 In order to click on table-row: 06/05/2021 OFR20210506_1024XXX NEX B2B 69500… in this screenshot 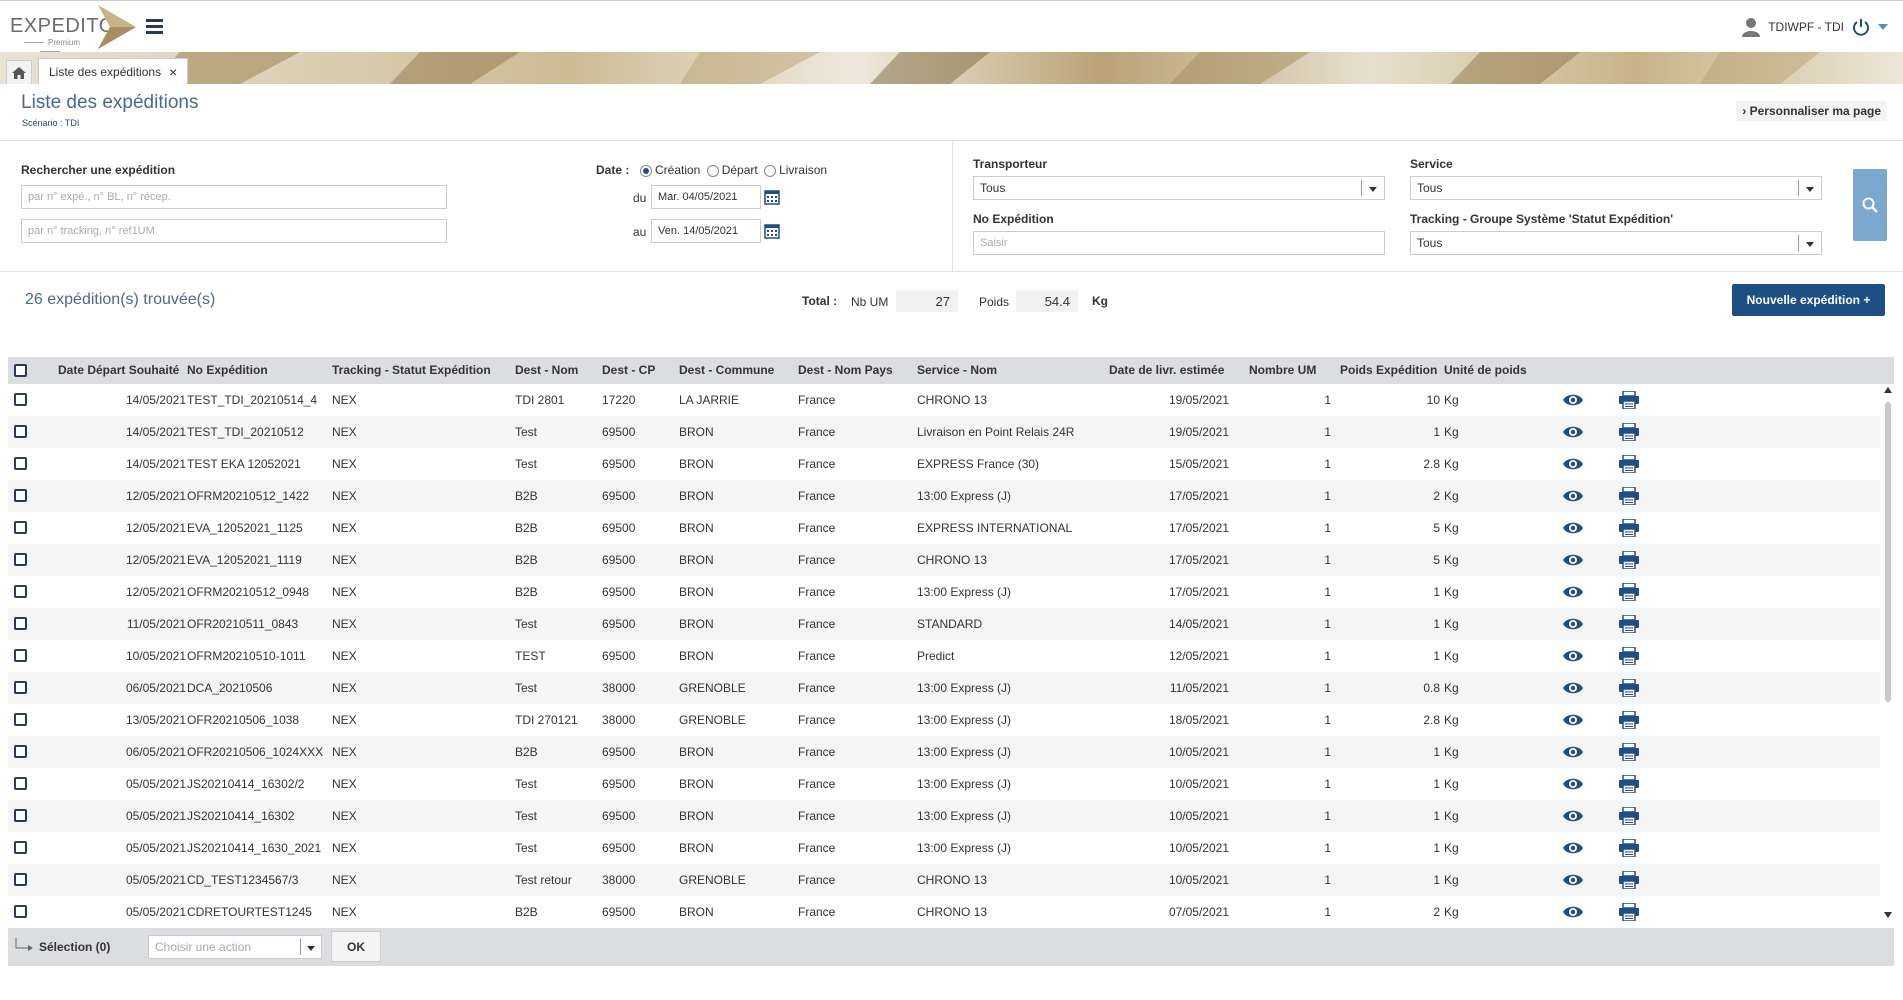, I will do `click(944, 752)`.